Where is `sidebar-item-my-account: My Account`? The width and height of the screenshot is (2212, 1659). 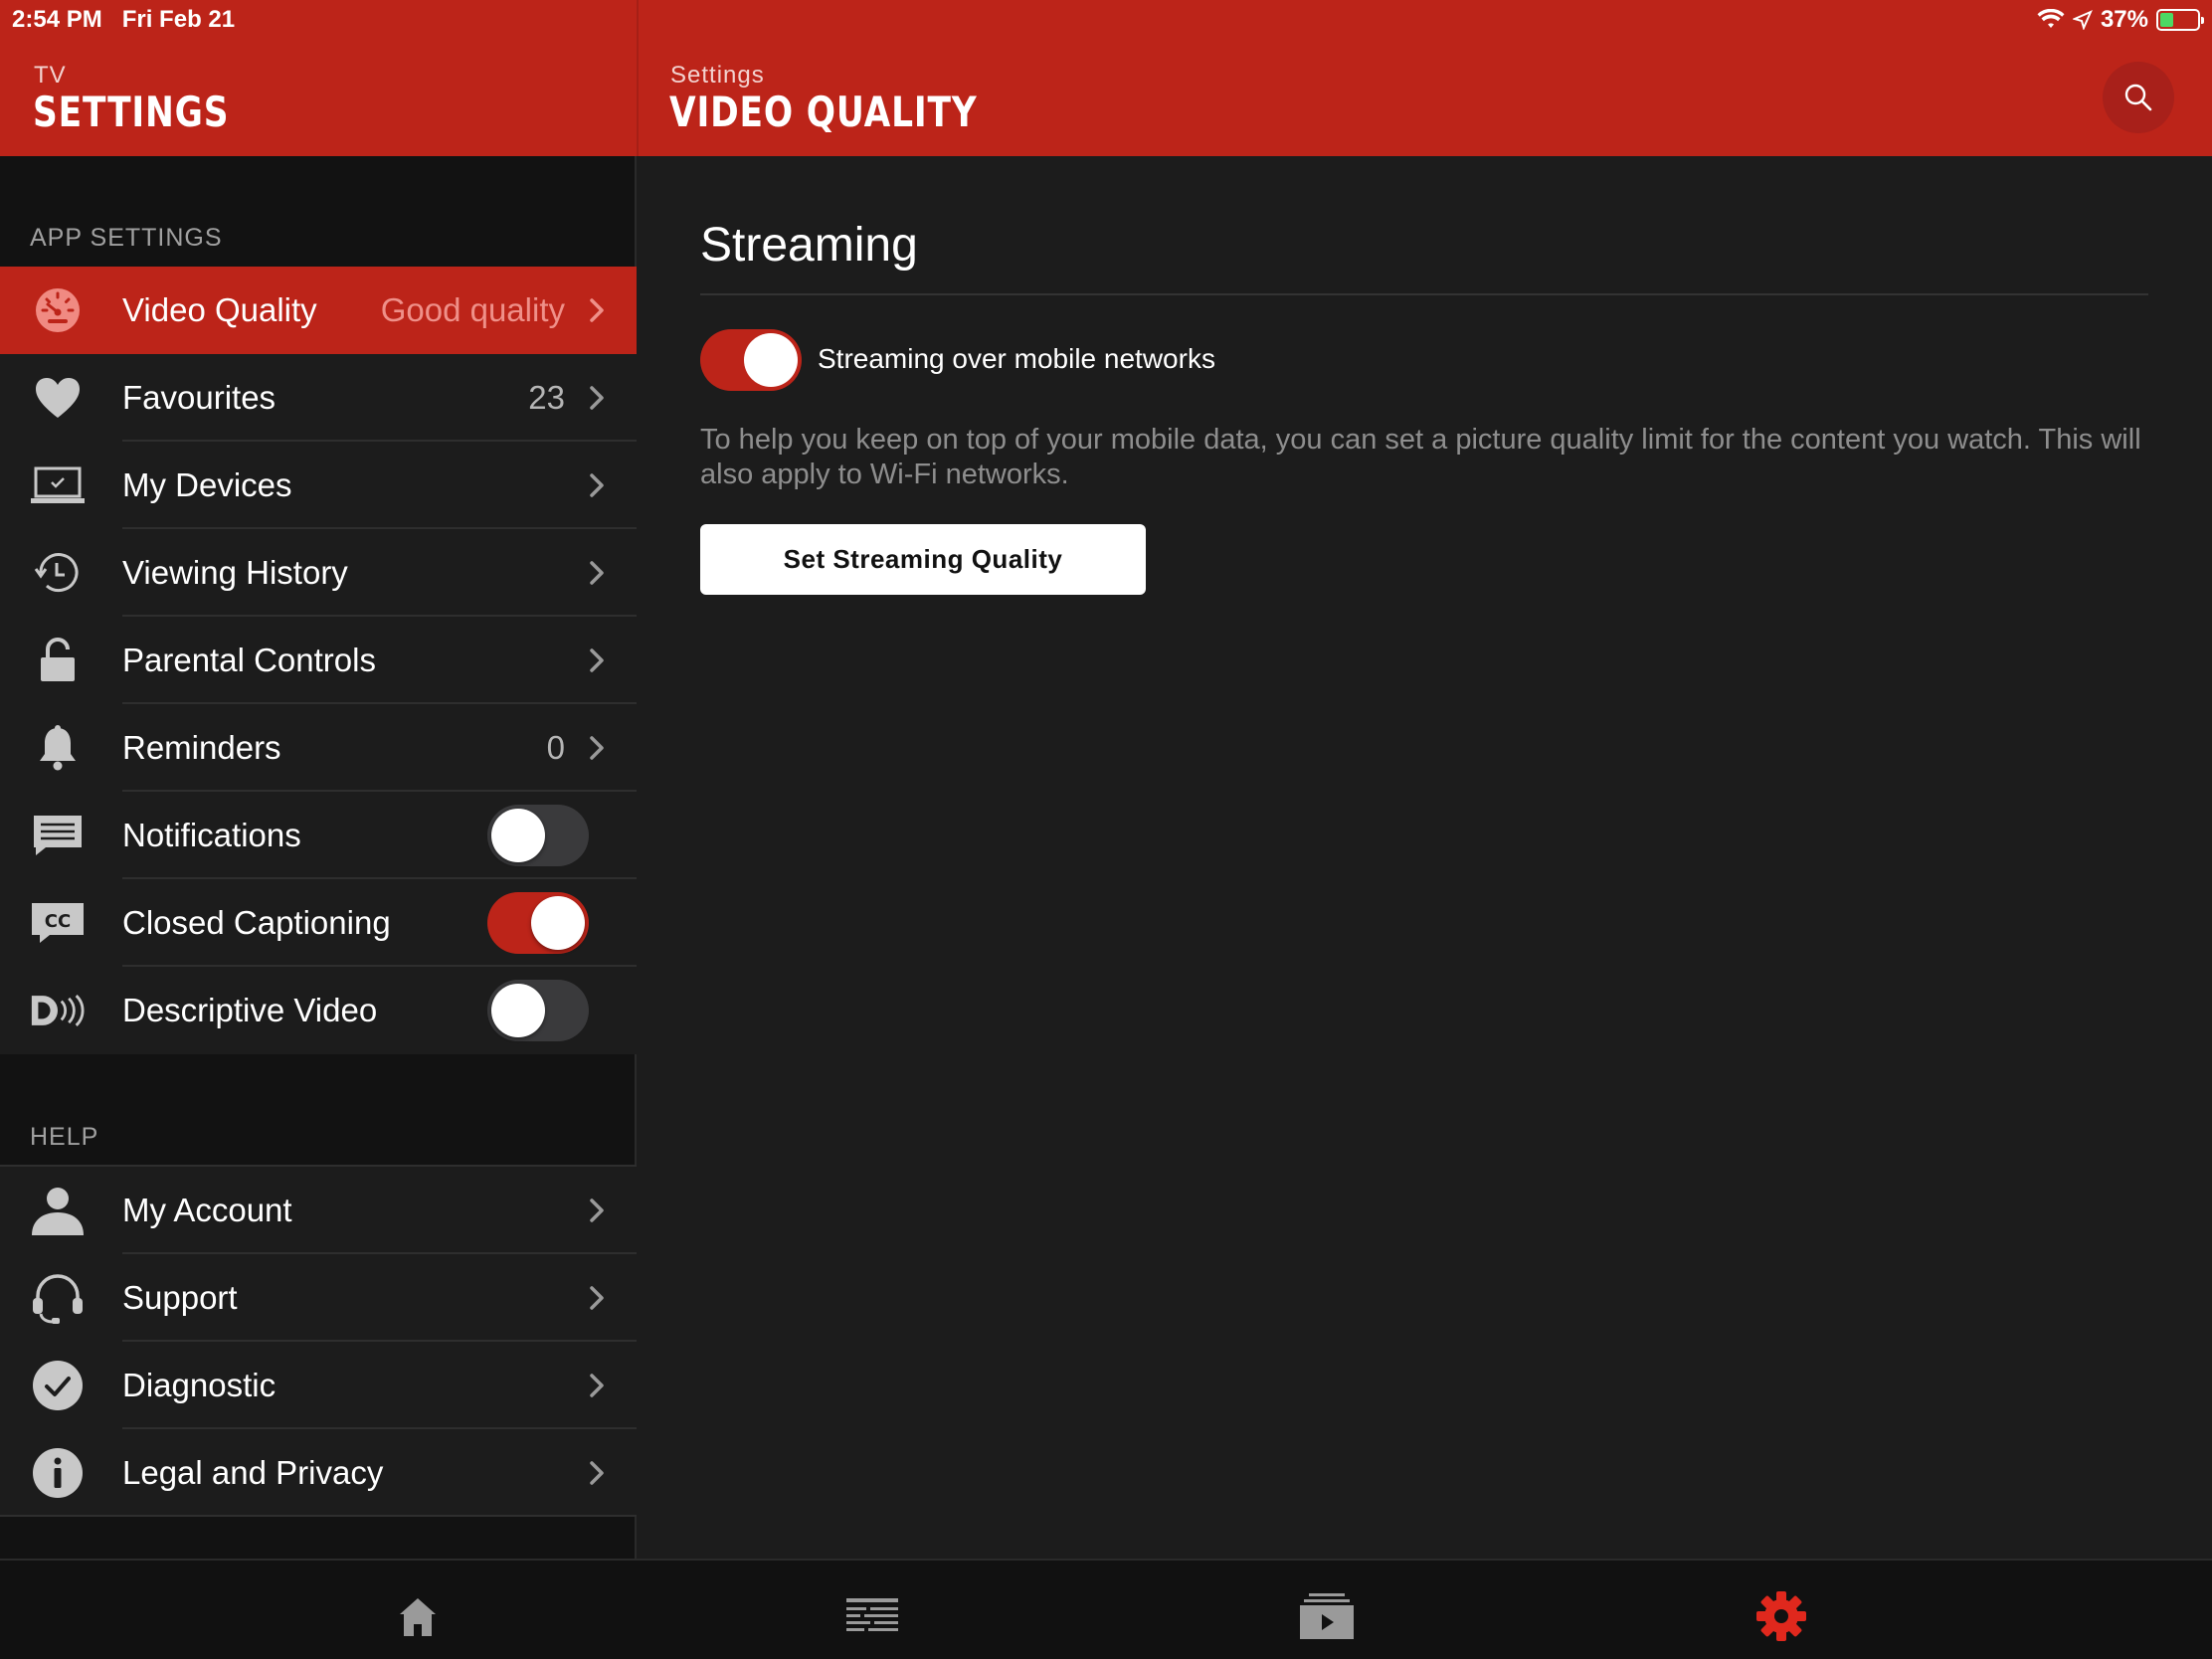 sidebar-item-my-account: My Account is located at coordinates (318, 1210).